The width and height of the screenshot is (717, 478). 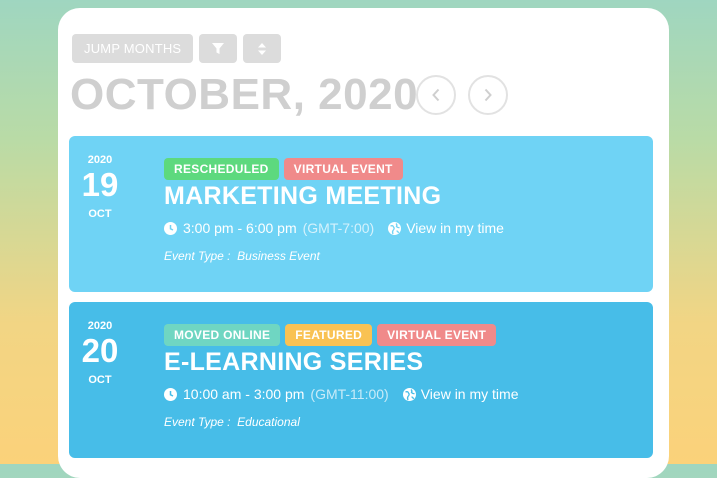 I want to click on sort-button, so click(x=262, y=48).